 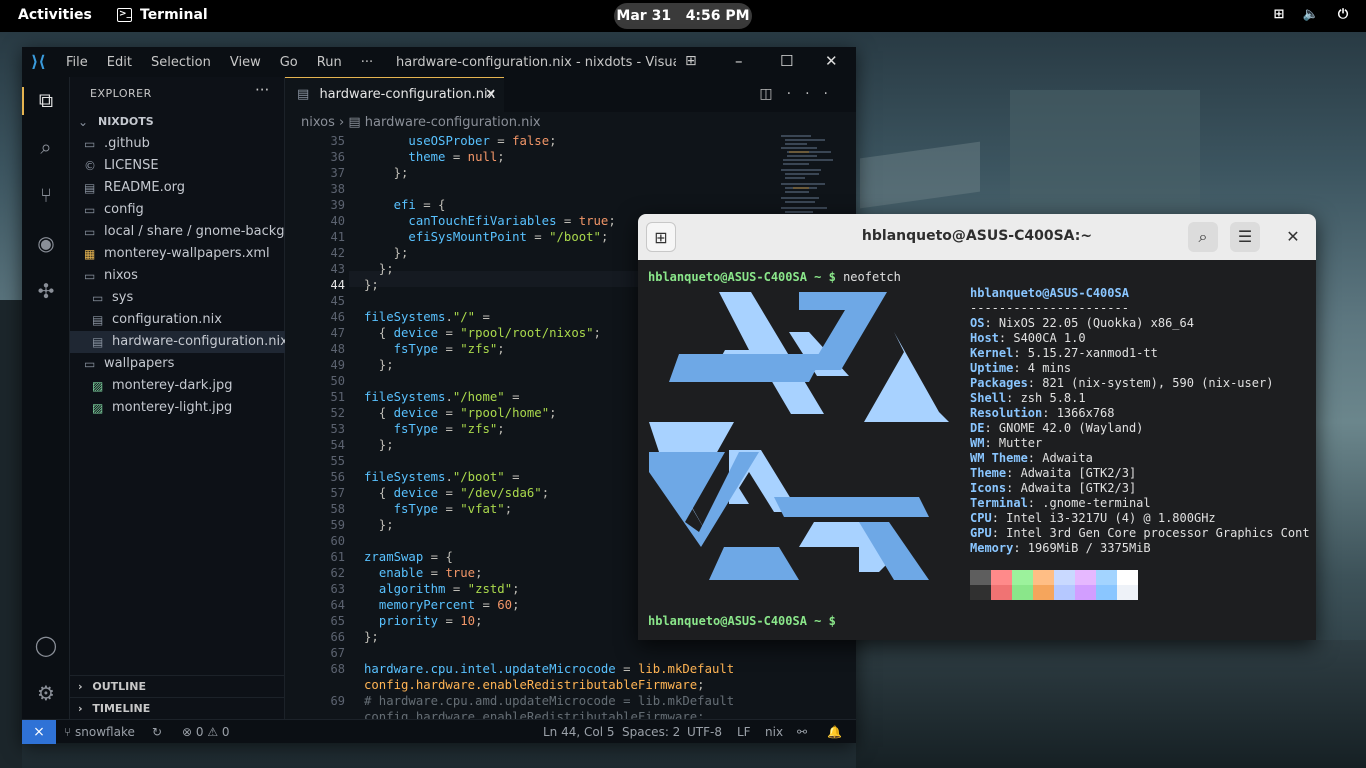 What do you see at coordinates (206, 732) in the screenshot?
I see `problems-indicator: ⊗ 0 ⚠ 0` at bounding box center [206, 732].